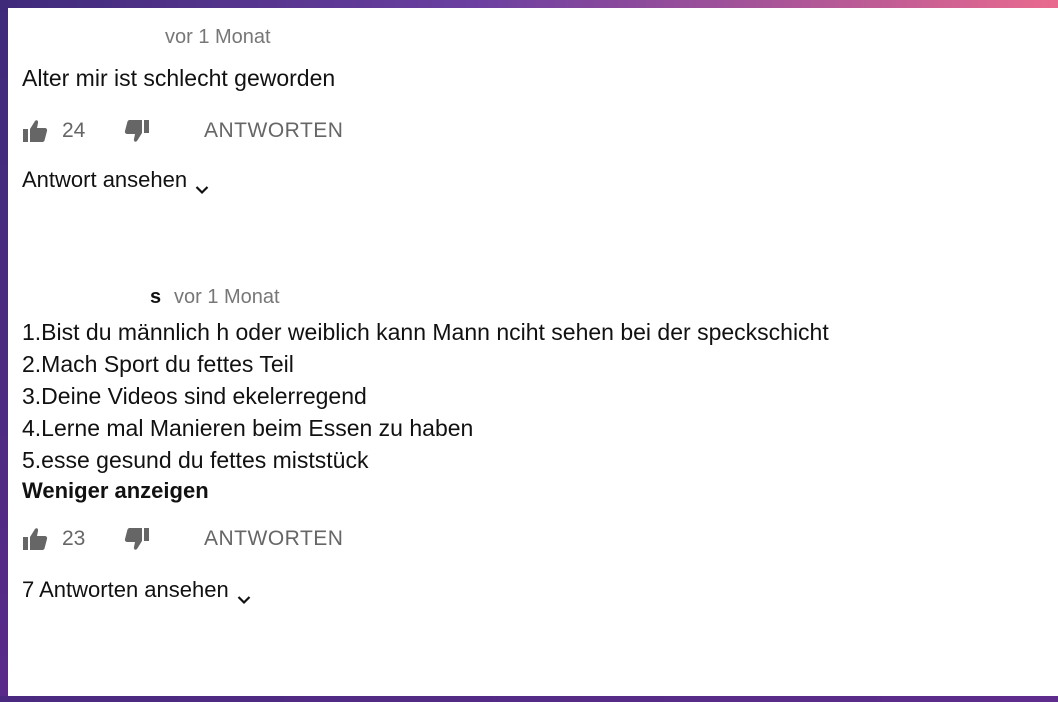  Describe the element at coordinates (105, 179) in the screenshot. I see `view-replies-label: Antwort ansehen` at that location.